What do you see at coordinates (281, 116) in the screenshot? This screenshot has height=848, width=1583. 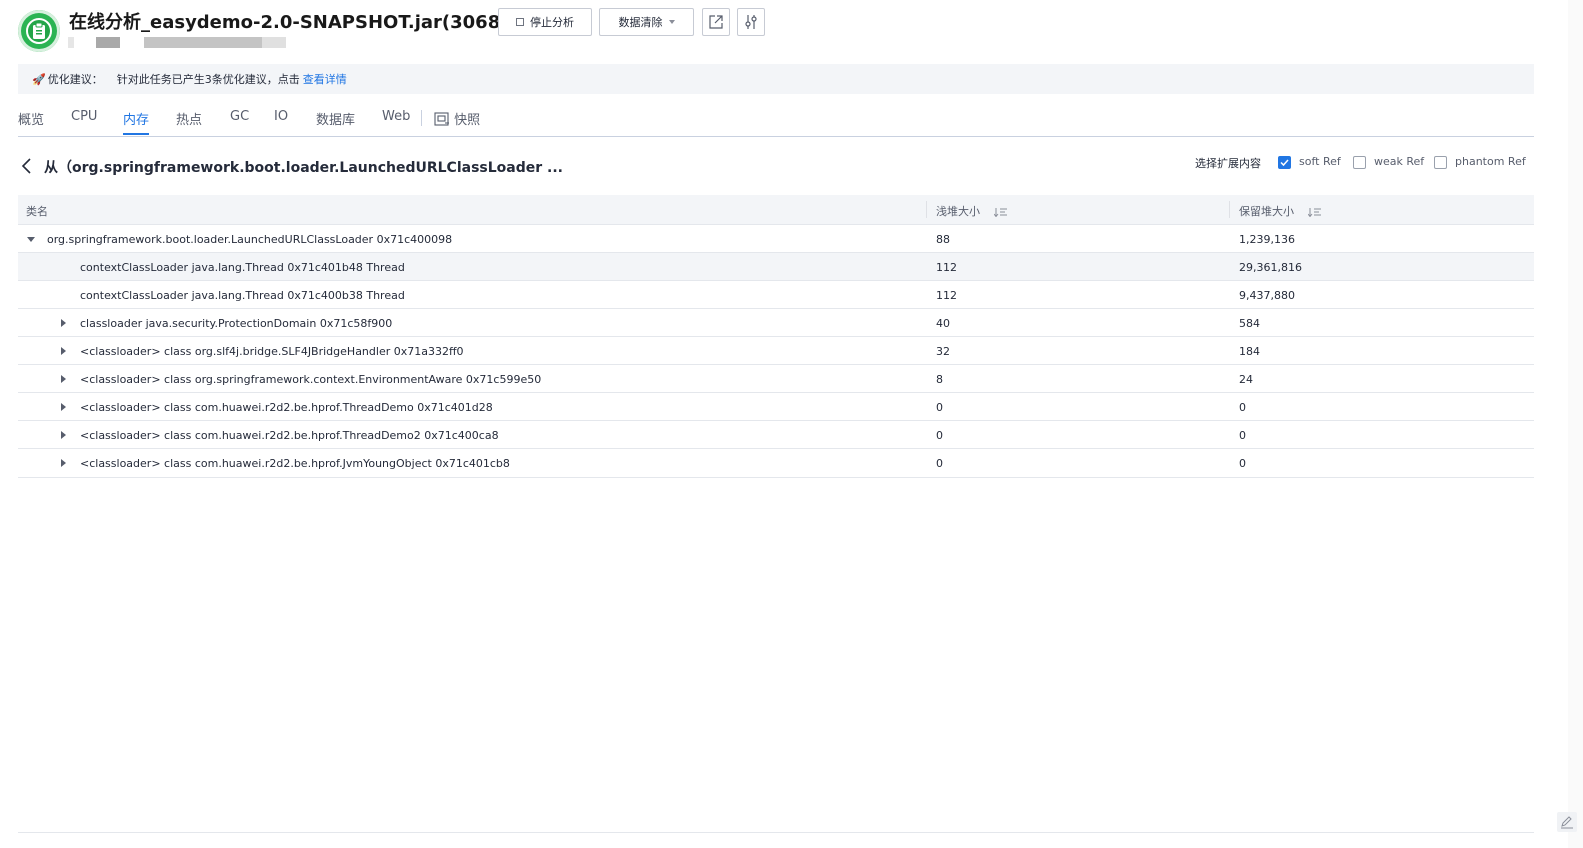 I see `tab-io: IO` at bounding box center [281, 116].